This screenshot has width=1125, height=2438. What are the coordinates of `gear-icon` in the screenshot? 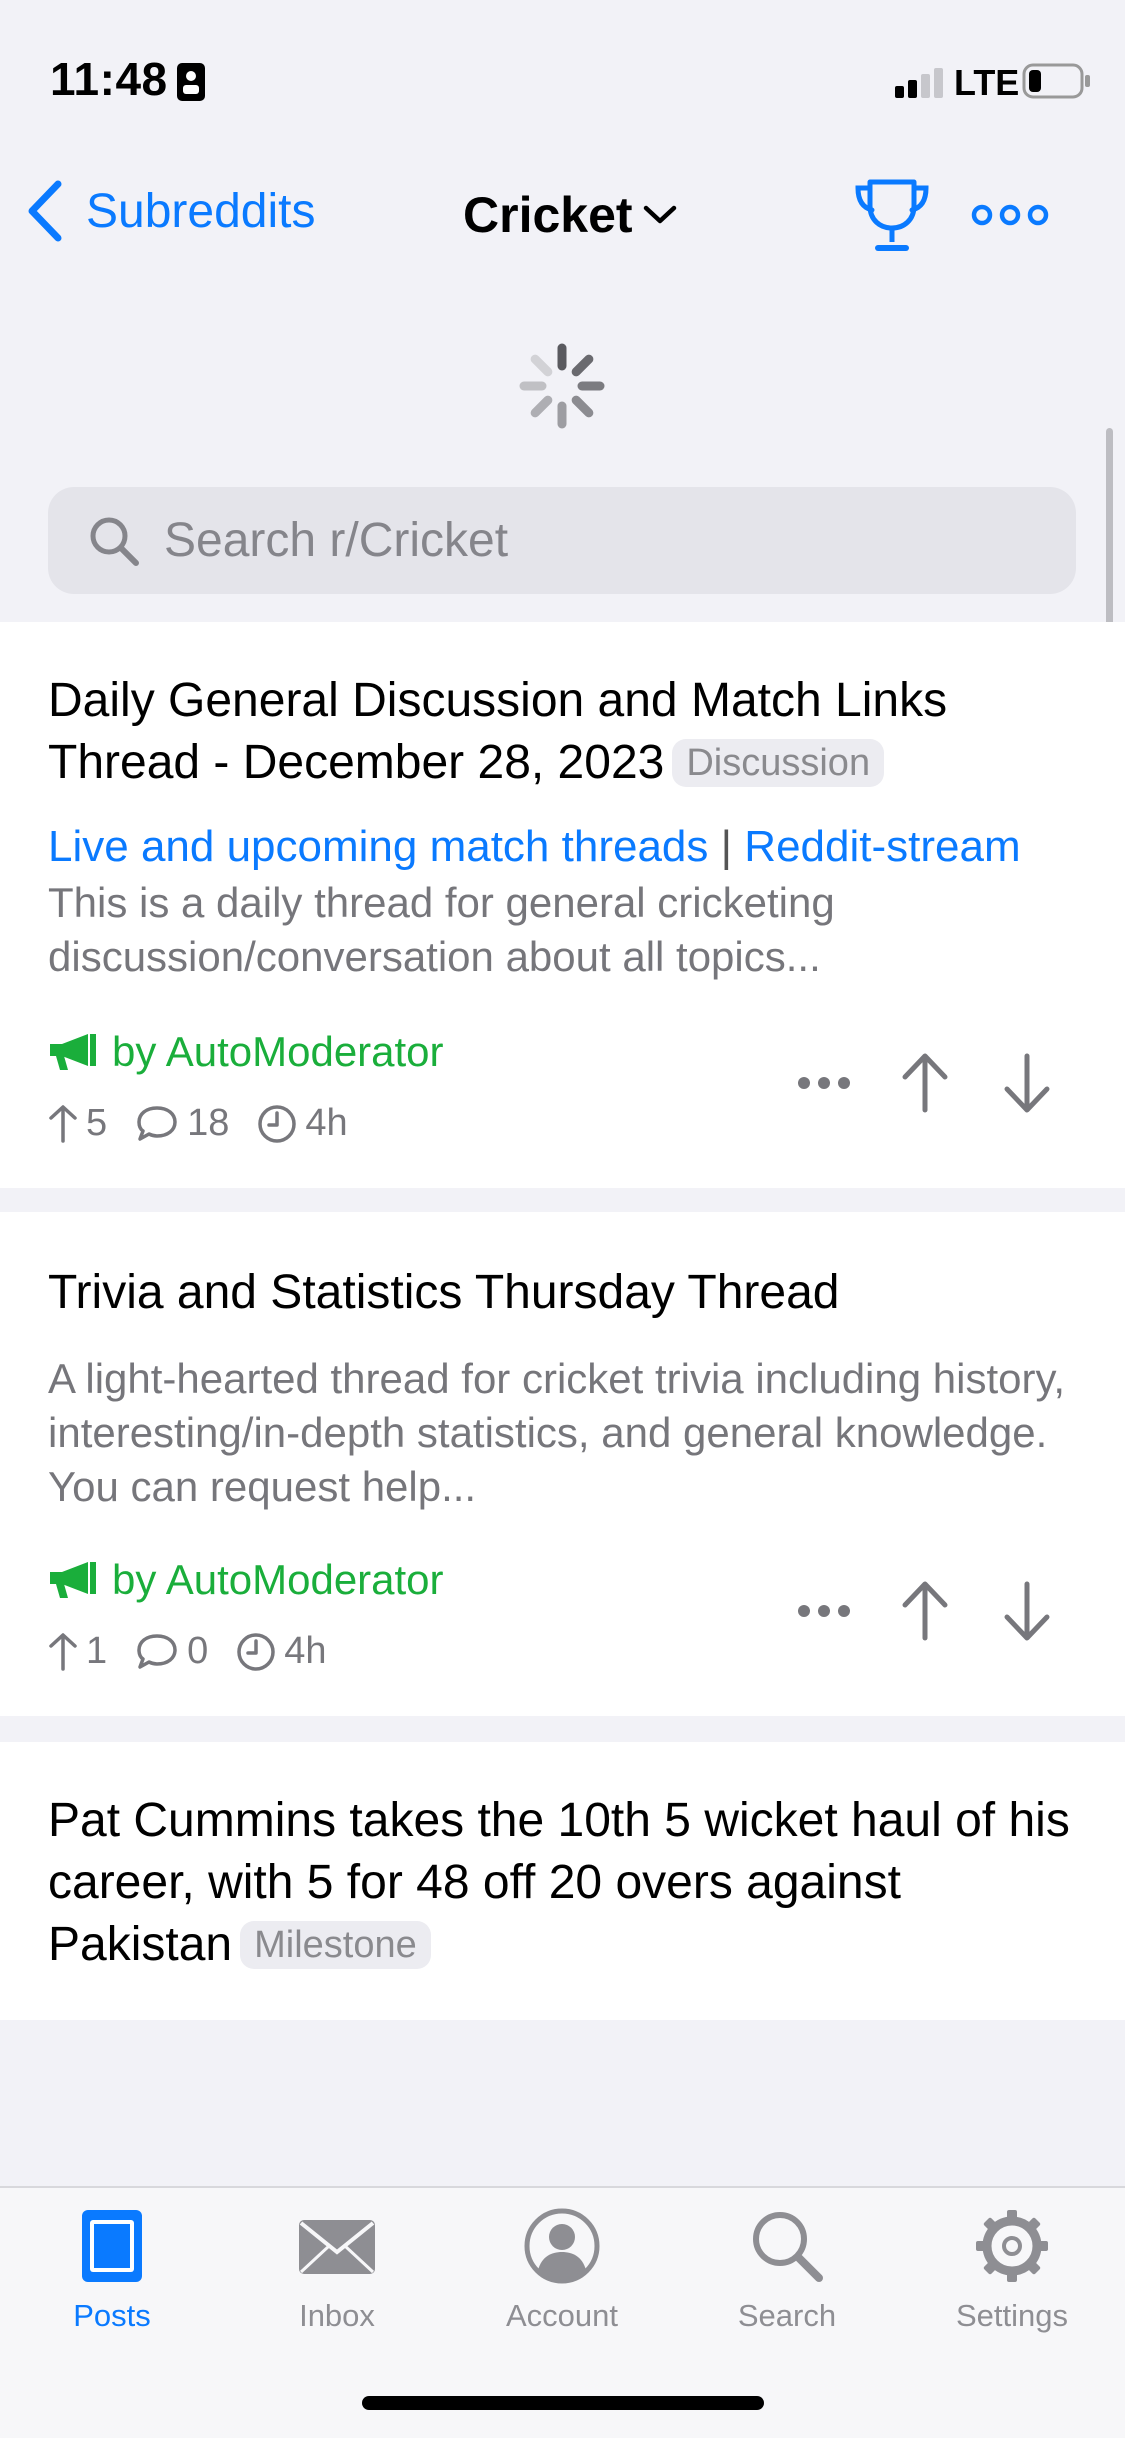 It's located at (1012, 2246).